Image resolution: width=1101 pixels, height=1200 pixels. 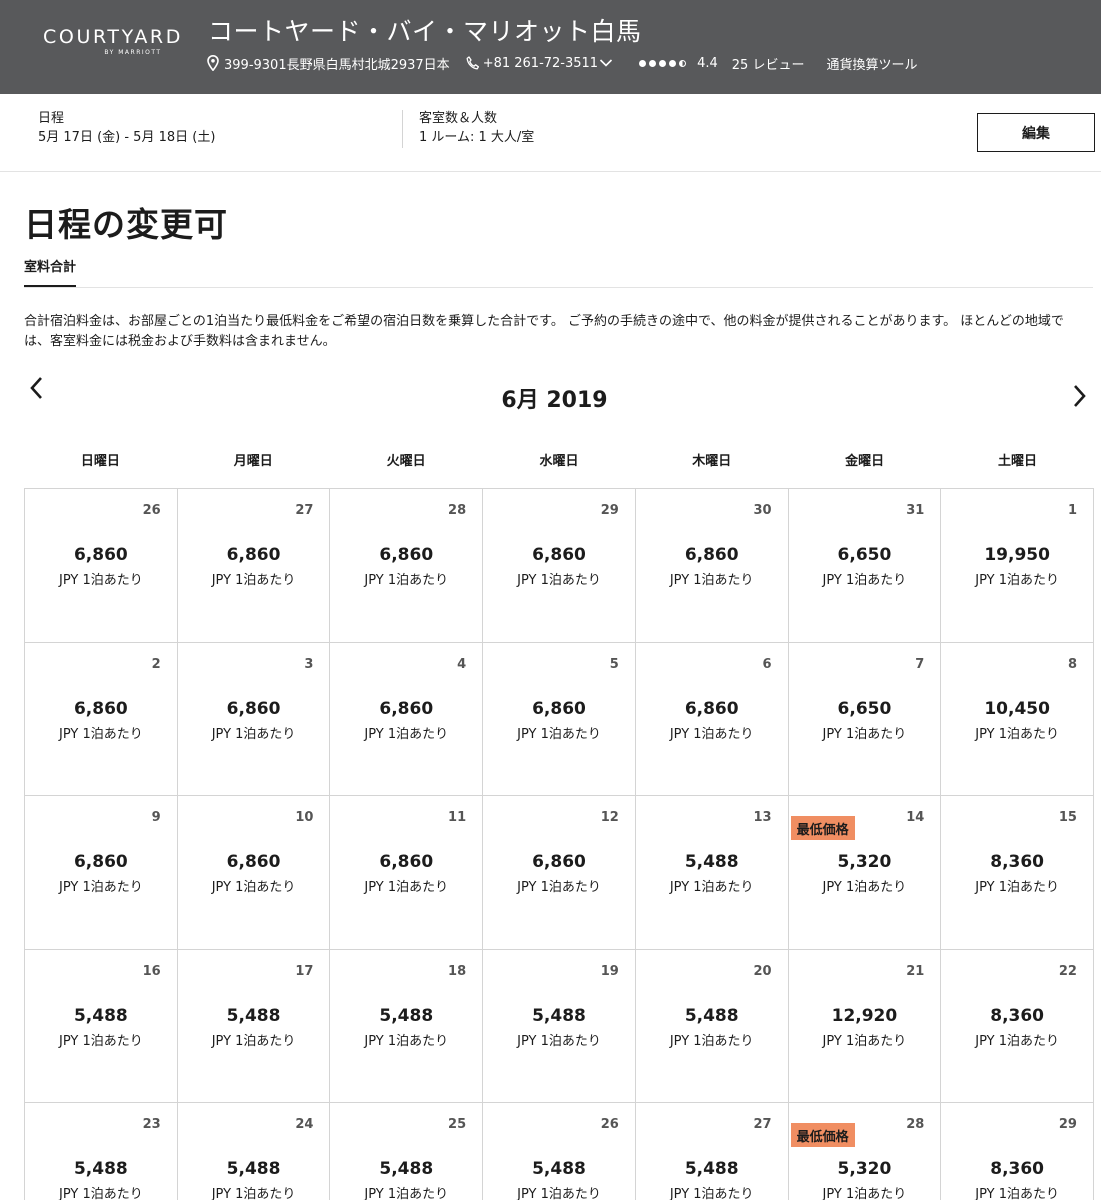 I want to click on day-number: 1, so click(x=1072, y=510).